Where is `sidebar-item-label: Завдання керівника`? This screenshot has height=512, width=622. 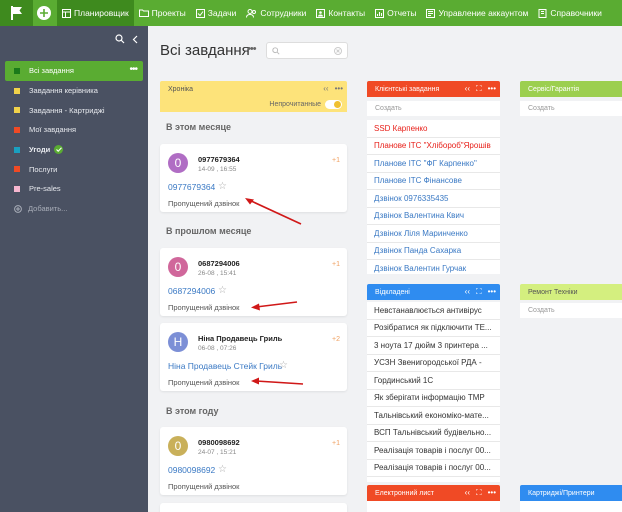
sidebar-item-label: Завдання керівника is located at coordinates (63, 91).